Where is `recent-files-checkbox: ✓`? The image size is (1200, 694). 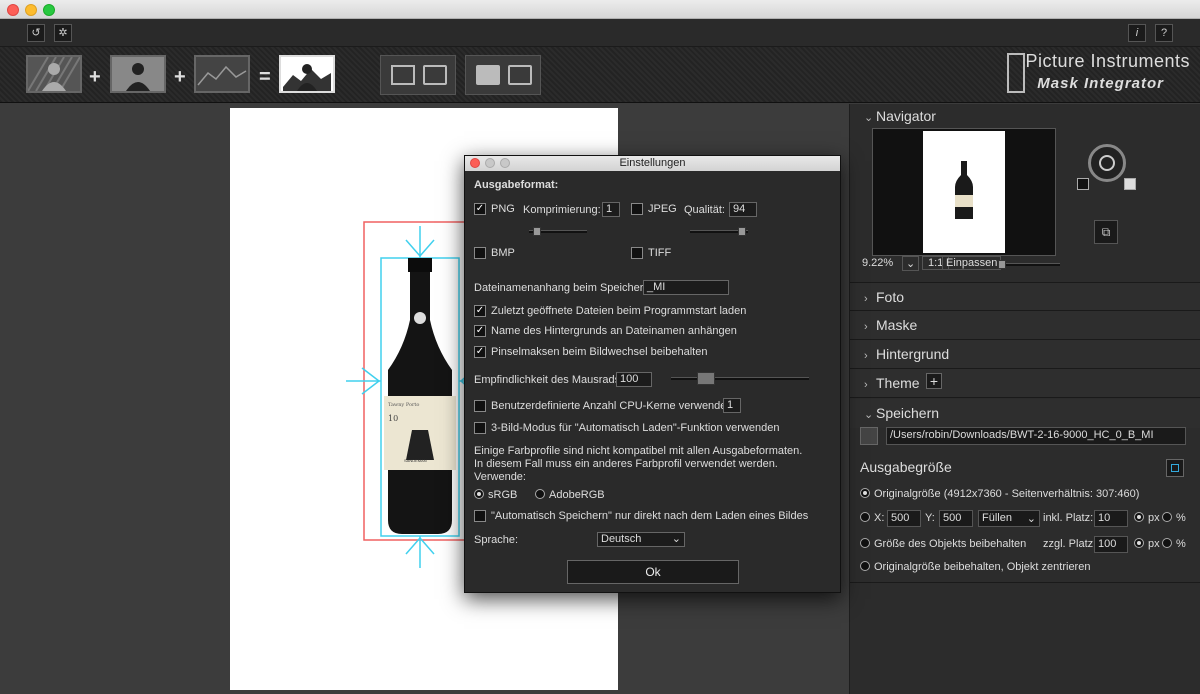 recent-files-checkbox: ✓ is located at coordinates (480, 311).